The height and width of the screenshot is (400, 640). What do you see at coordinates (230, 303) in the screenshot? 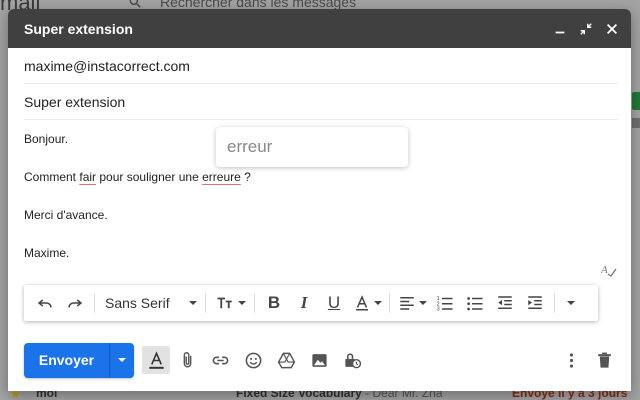
I see `text-size-icon` at bounding box center [230, 303].